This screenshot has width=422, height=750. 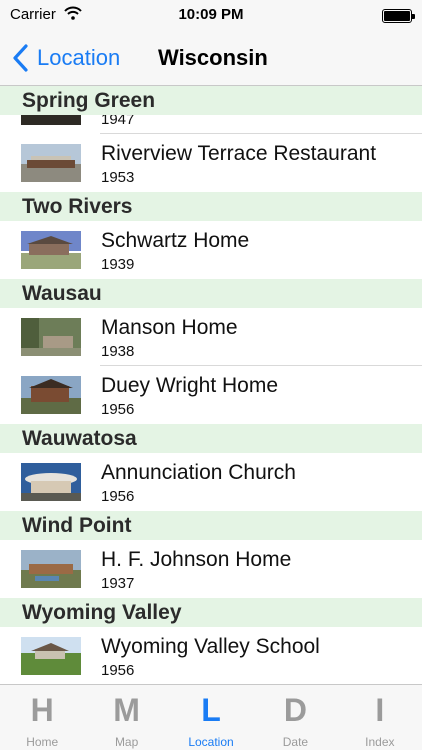 I want to click on item-year: 1953, so click(x=118, y=177).